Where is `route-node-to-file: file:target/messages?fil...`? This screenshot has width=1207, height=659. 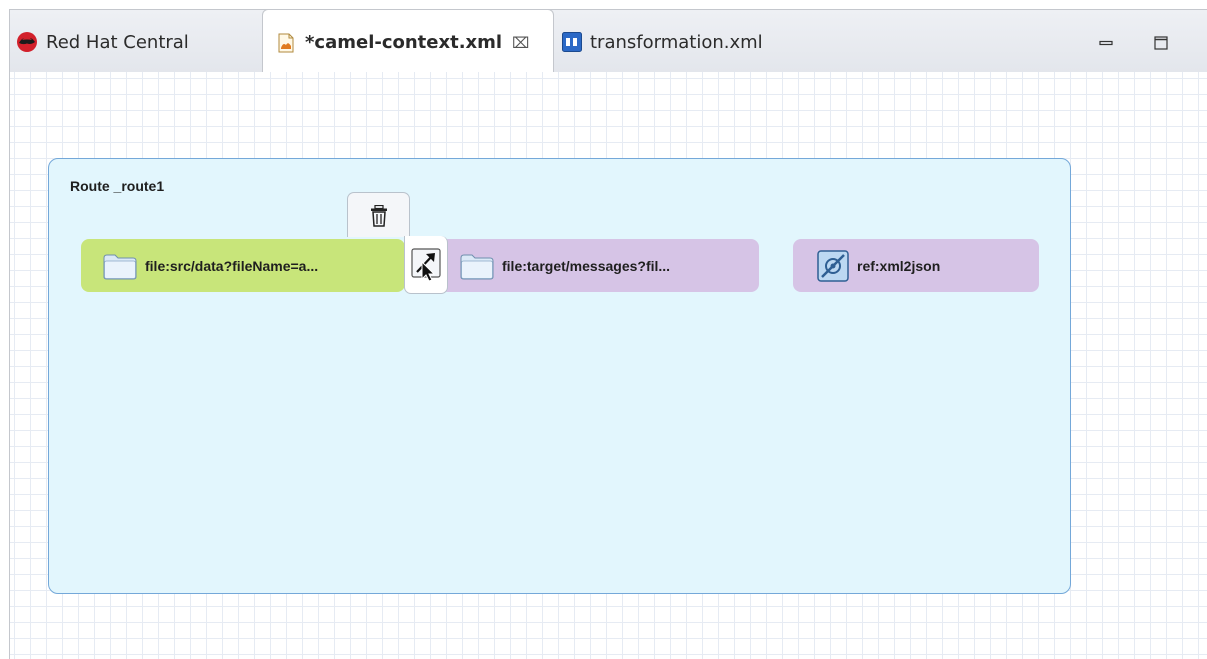 route-node-to-file: file:target/messages?fil... is located at coordinates (599, 265).